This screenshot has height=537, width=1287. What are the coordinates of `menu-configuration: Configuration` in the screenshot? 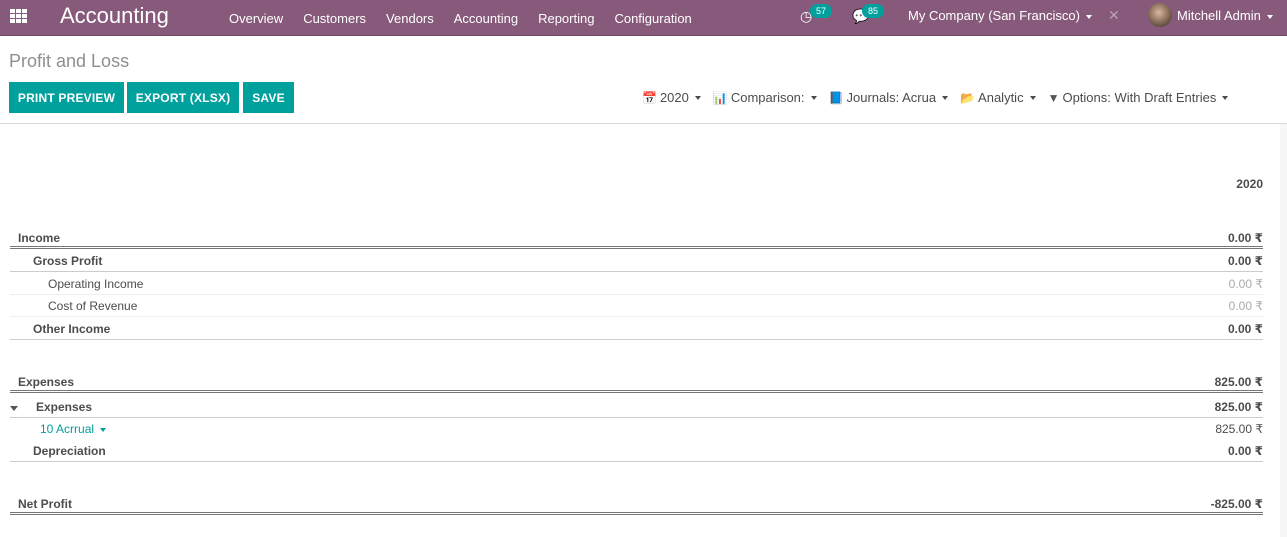 It's located at (652, 18).